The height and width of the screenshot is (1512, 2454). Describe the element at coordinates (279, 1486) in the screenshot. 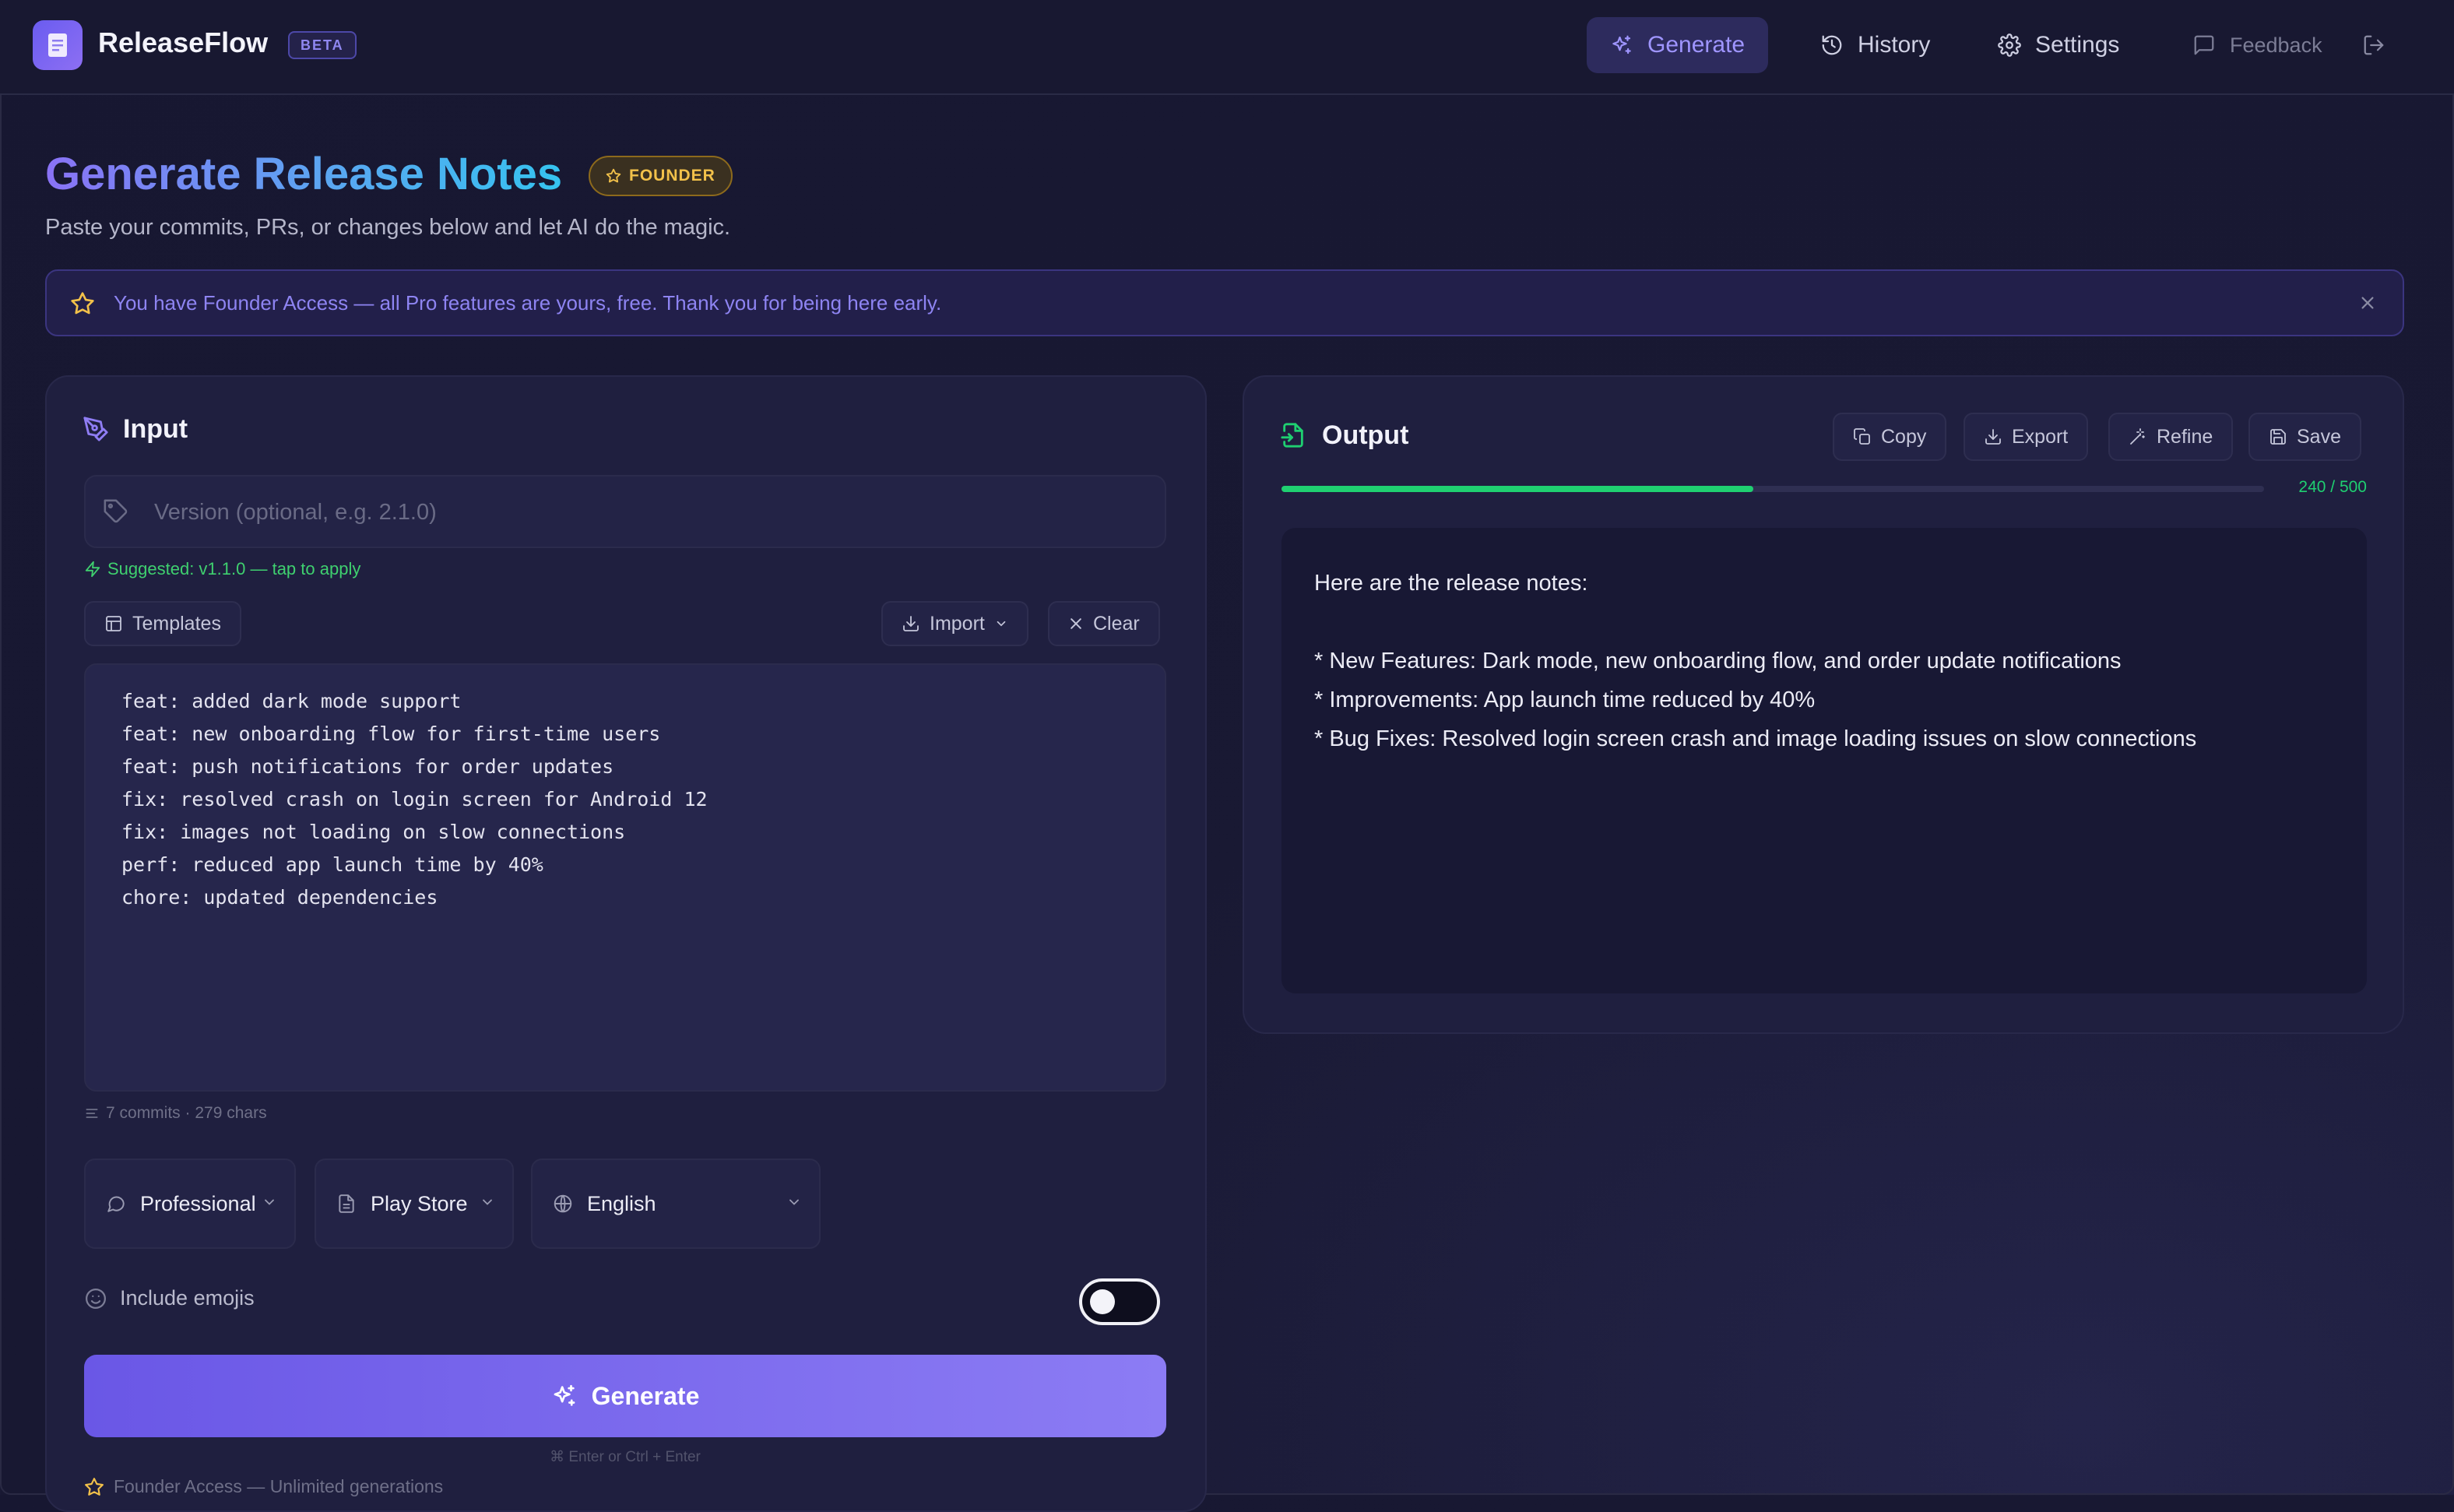

I see `founder-footer-text: Founder Access — Unlimited generations` at that location.